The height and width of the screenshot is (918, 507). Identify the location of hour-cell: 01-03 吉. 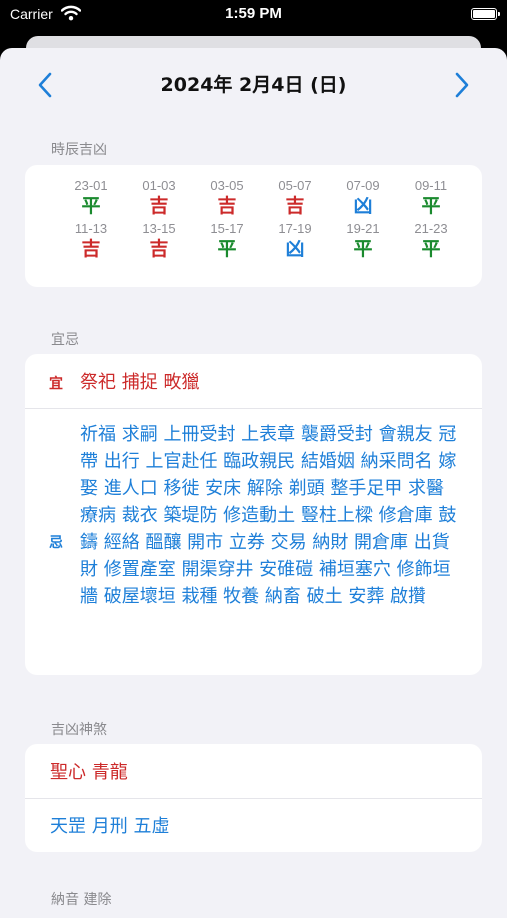
(159, 197).